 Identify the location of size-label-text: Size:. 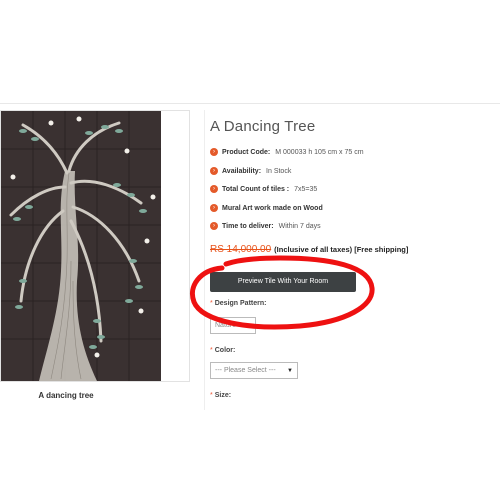
(223, 395).